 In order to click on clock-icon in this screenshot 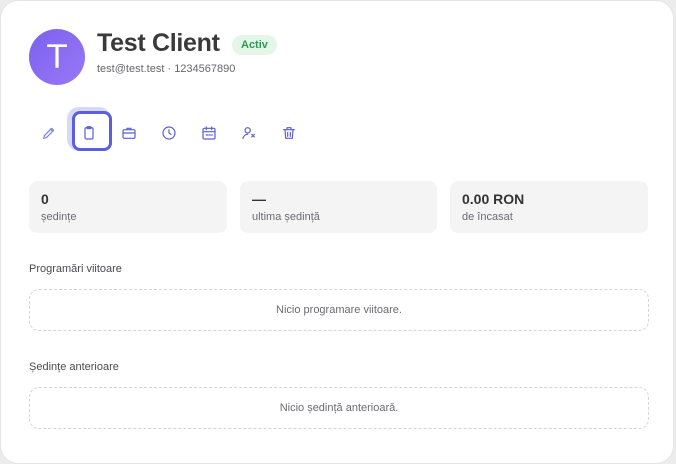, I will do `click(169, 133)`.